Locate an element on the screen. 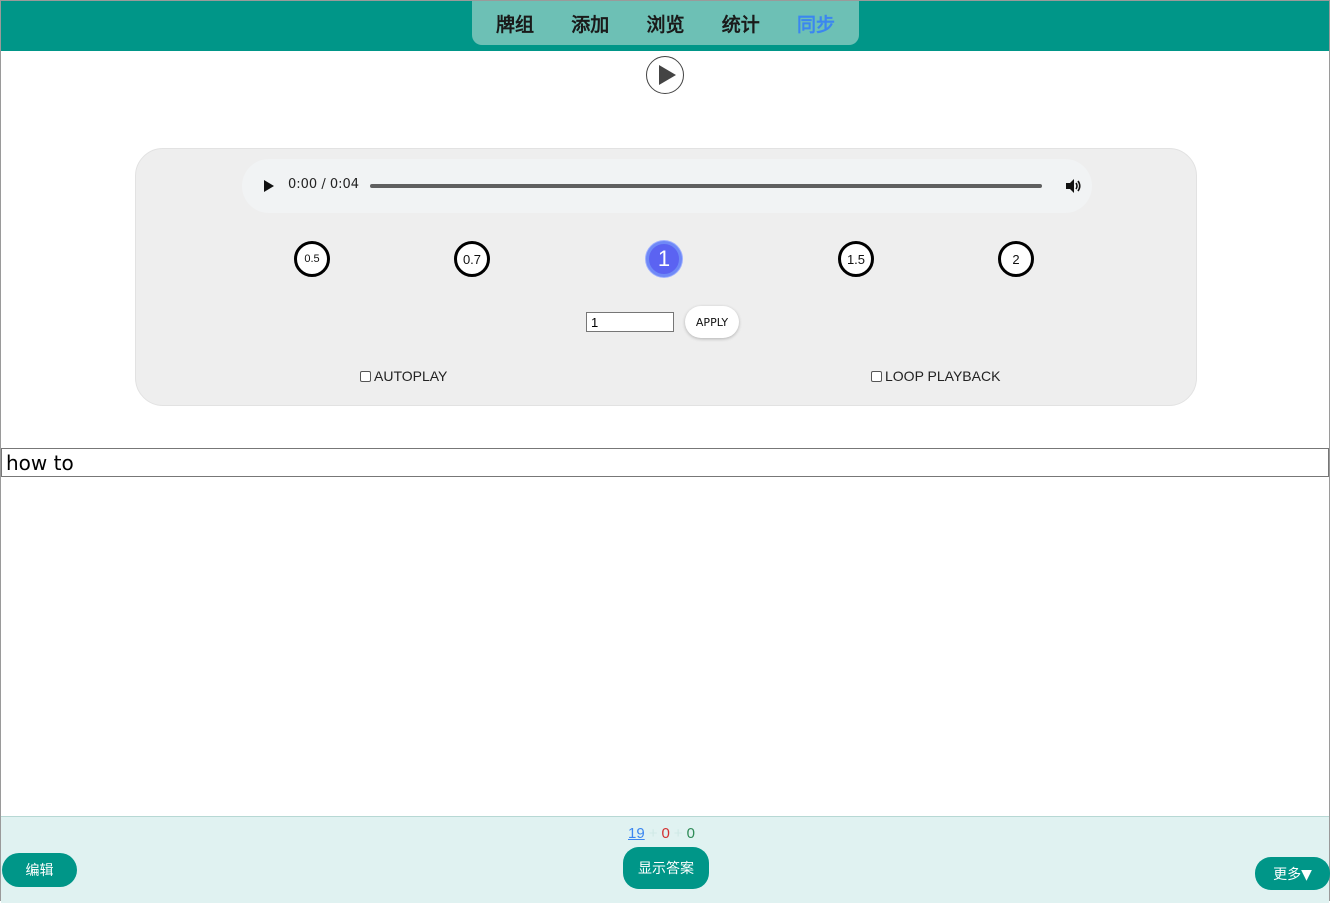 Image resolution: width=1330 pixels, height=903 pixels. loop-checkbox is located at coordinates (876, 376).